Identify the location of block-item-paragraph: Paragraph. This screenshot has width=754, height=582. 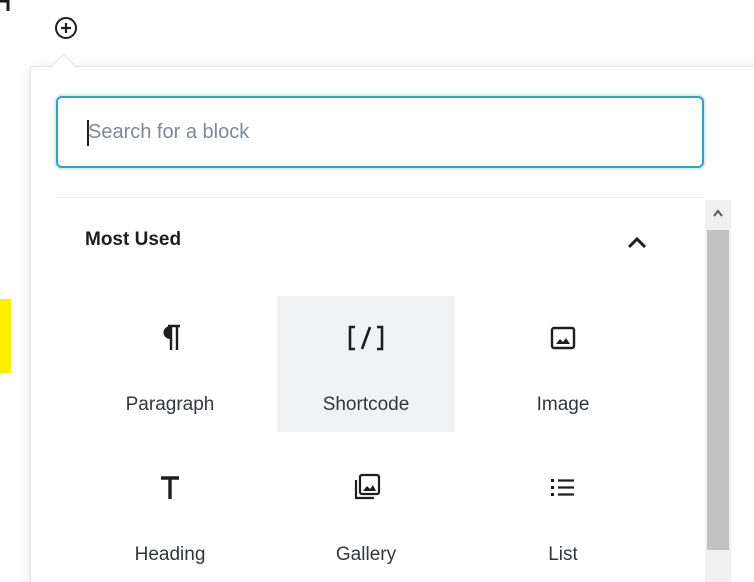
(170, 364).